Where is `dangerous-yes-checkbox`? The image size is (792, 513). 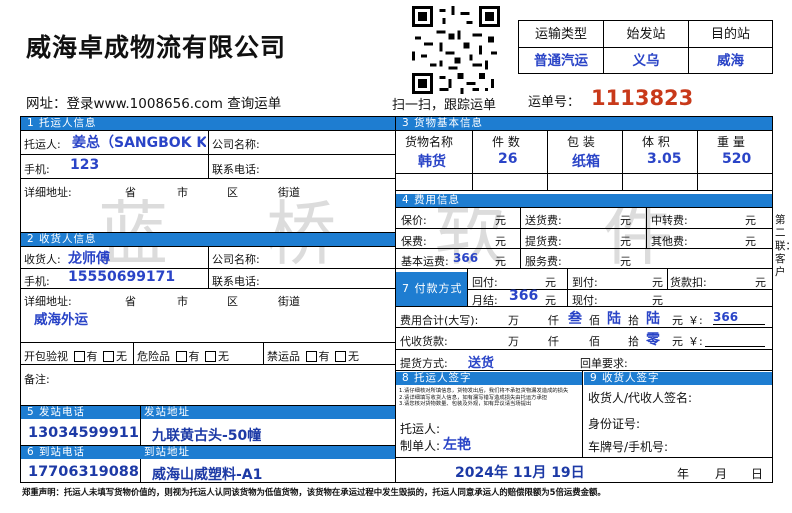 dangerous-yes-checkbox is located at coordinates (181, 356).